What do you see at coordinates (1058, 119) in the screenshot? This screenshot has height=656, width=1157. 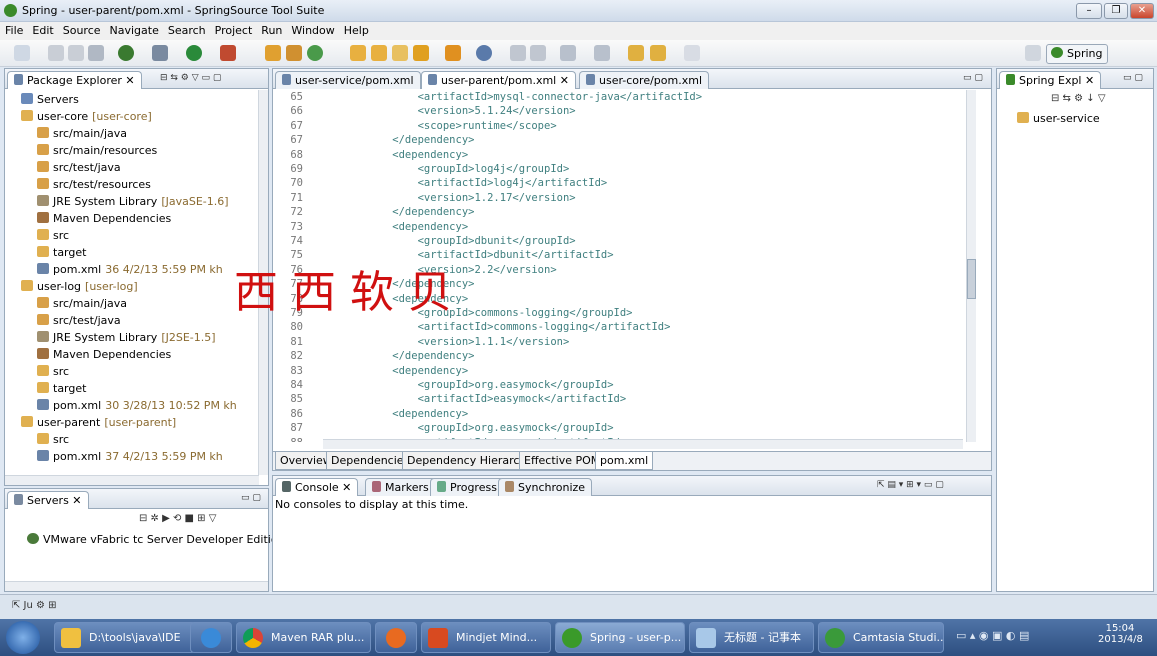 I see `spring-explorer-item: user-service` at bounding box center [1058, 119].